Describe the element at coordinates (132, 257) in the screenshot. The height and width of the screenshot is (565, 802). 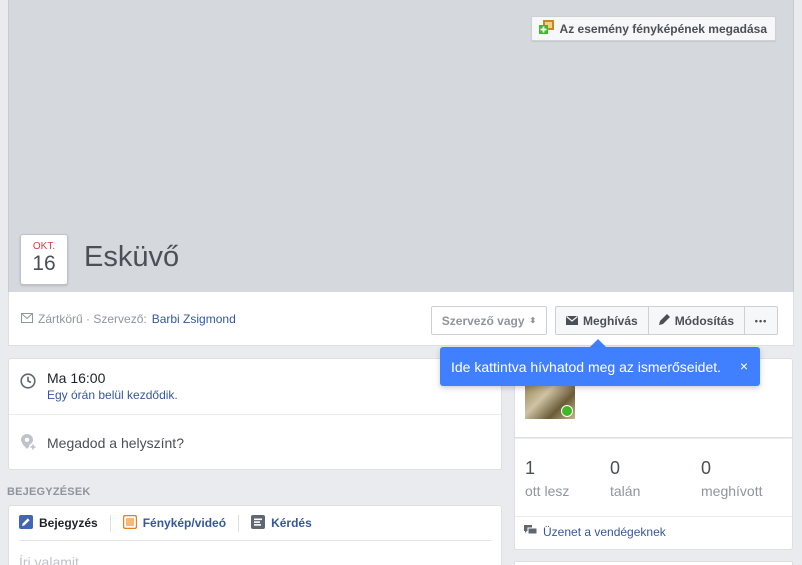
I see `event-title: Esküvő` at that location.